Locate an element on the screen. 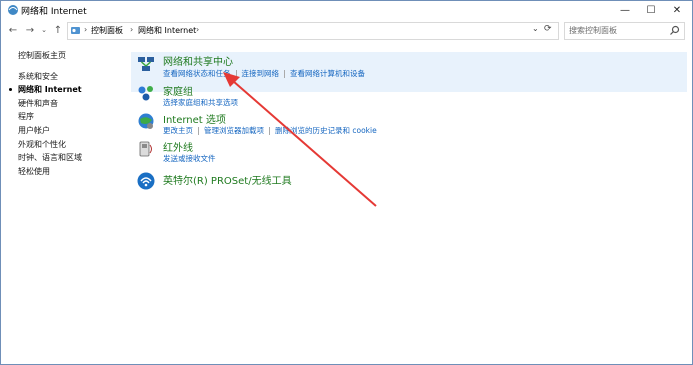 This screenshot has width=693, height=365. link-send-receive-files: 发送或接收文件 is located at coordinates (189, 158).